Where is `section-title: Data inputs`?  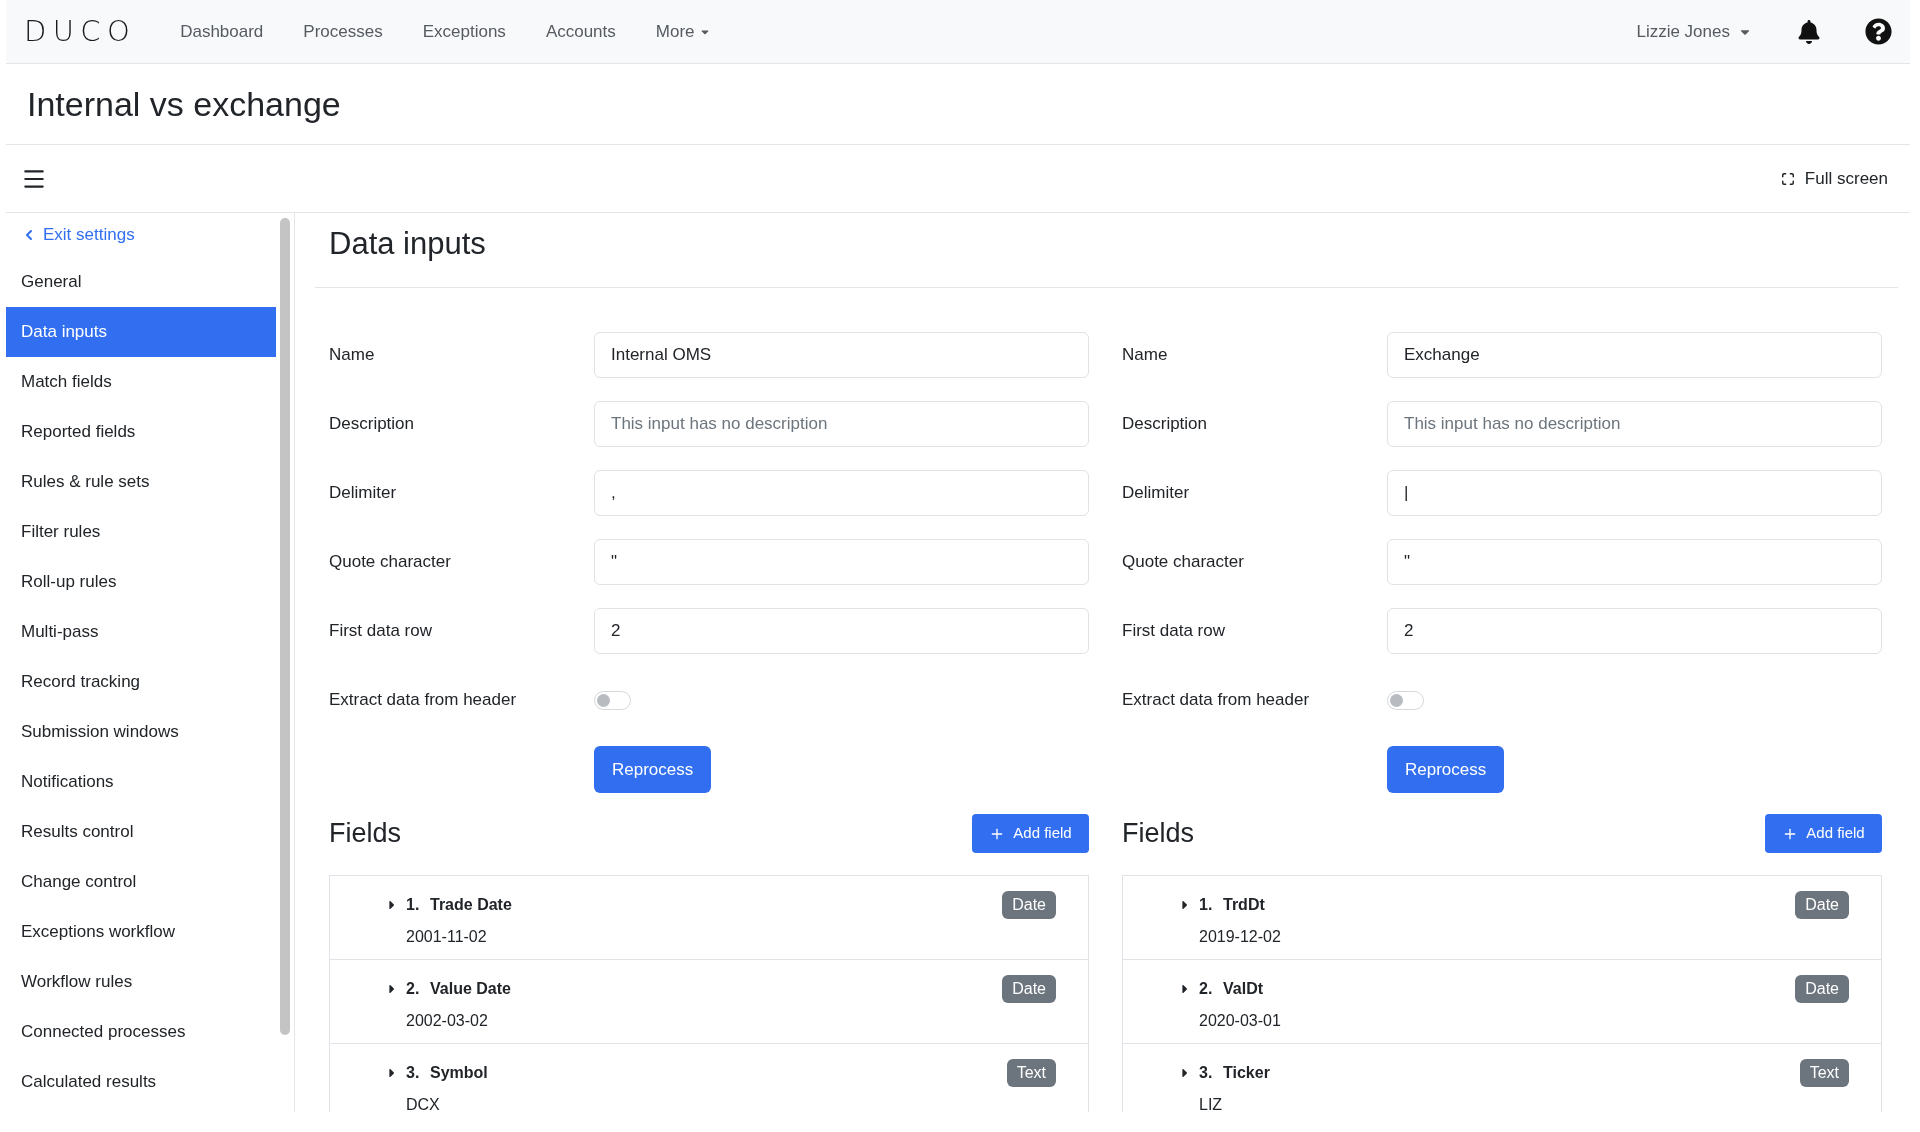
section-title: Data inputs is located at coordinates (407, 243).